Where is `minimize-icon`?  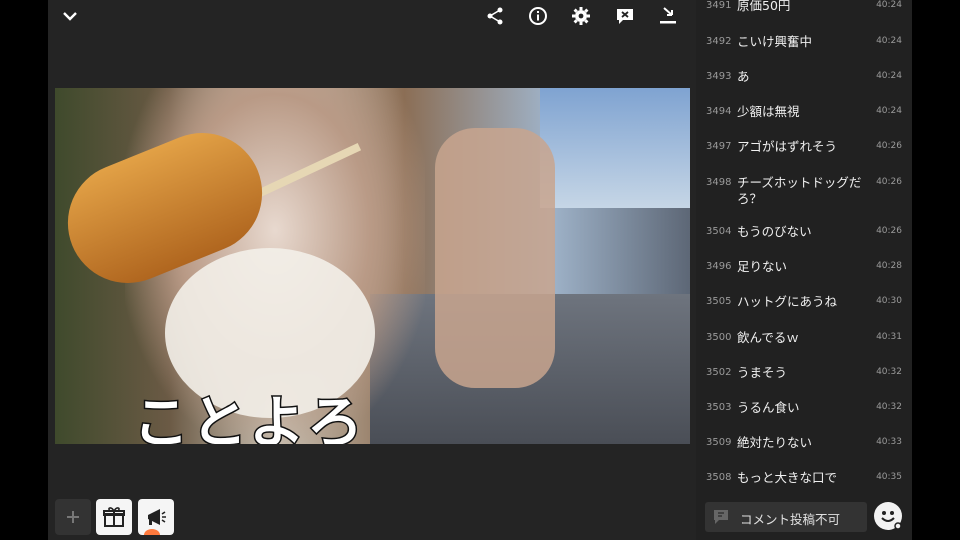 minimize-icon is located at coordinates (668, 16).